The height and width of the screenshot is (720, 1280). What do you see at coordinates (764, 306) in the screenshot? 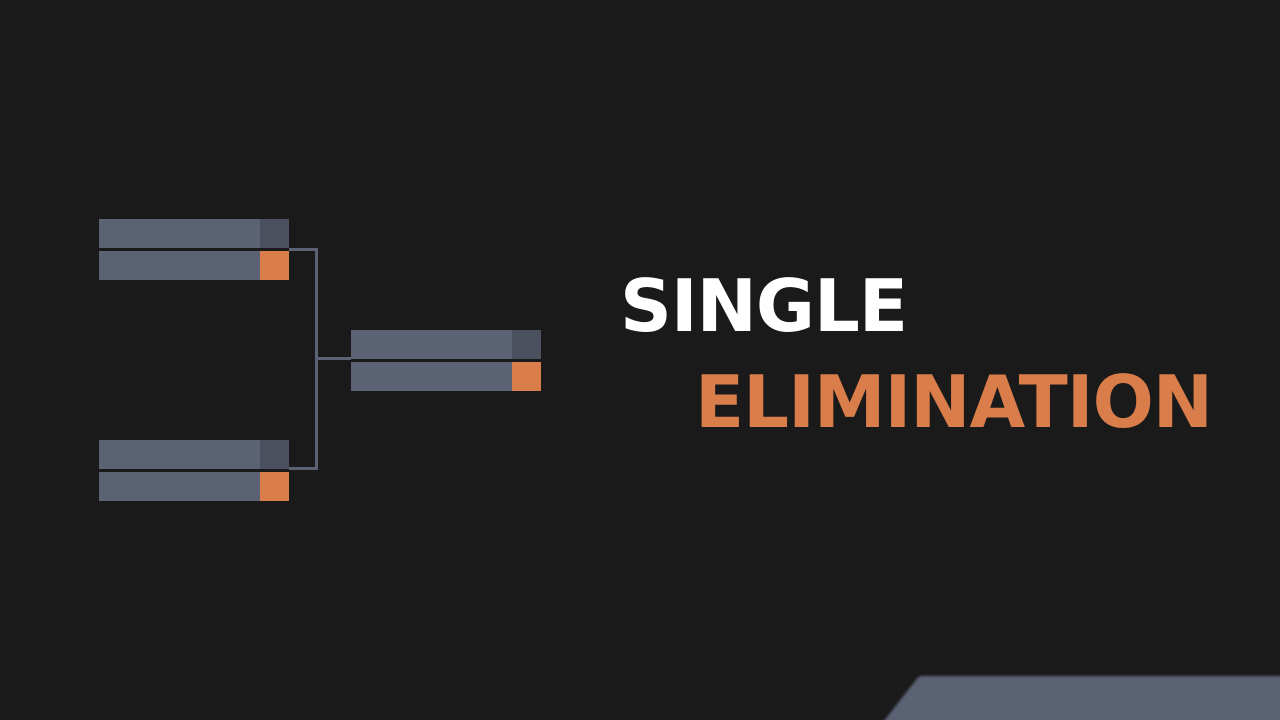
I see `title-line-primary: SINGLE` at bounding box center [764, 306].